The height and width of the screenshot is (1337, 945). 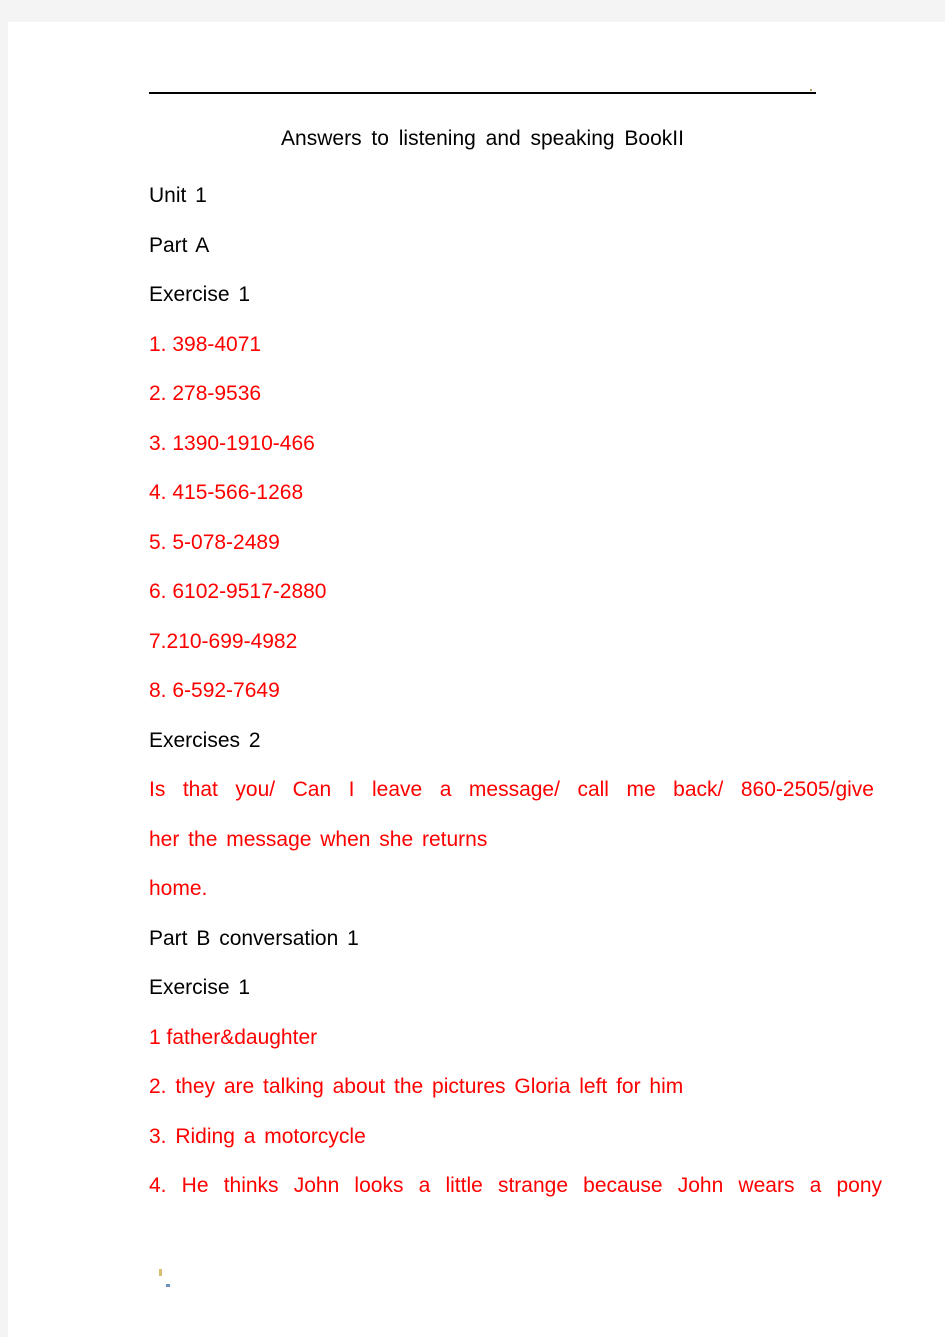 What do you see at coordinates (179, 245) in the screenshot?
I see `part-a-heading: Part A` at bounding box center [179, 245].